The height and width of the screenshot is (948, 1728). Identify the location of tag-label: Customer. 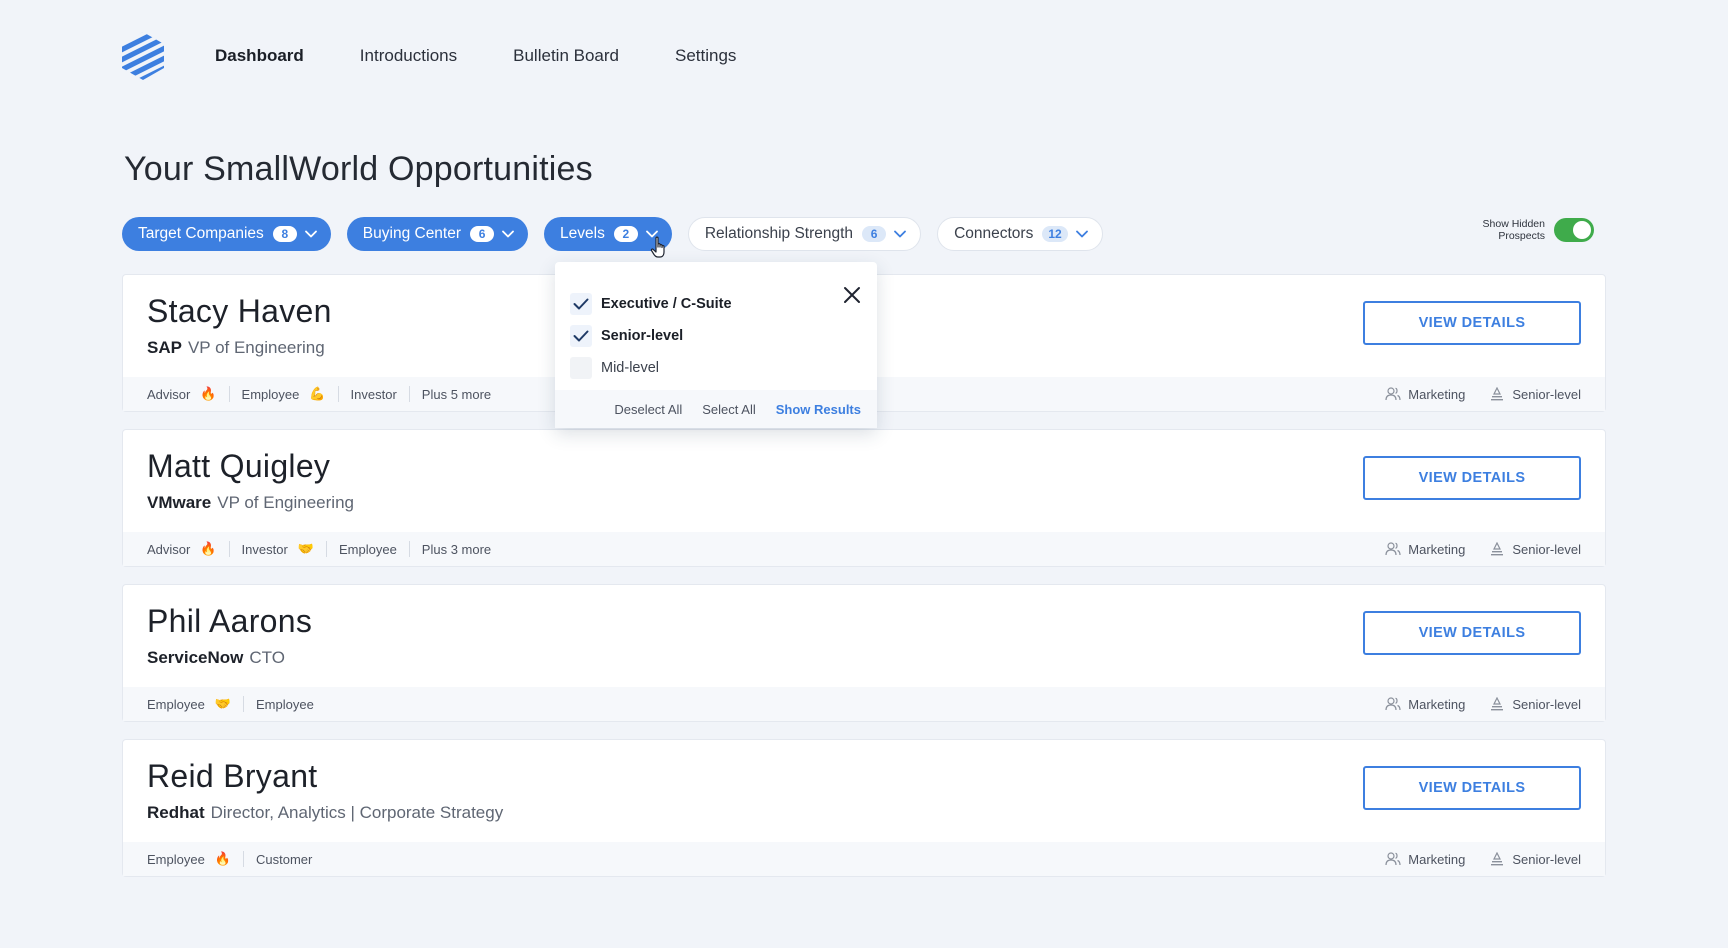
(284, 859).